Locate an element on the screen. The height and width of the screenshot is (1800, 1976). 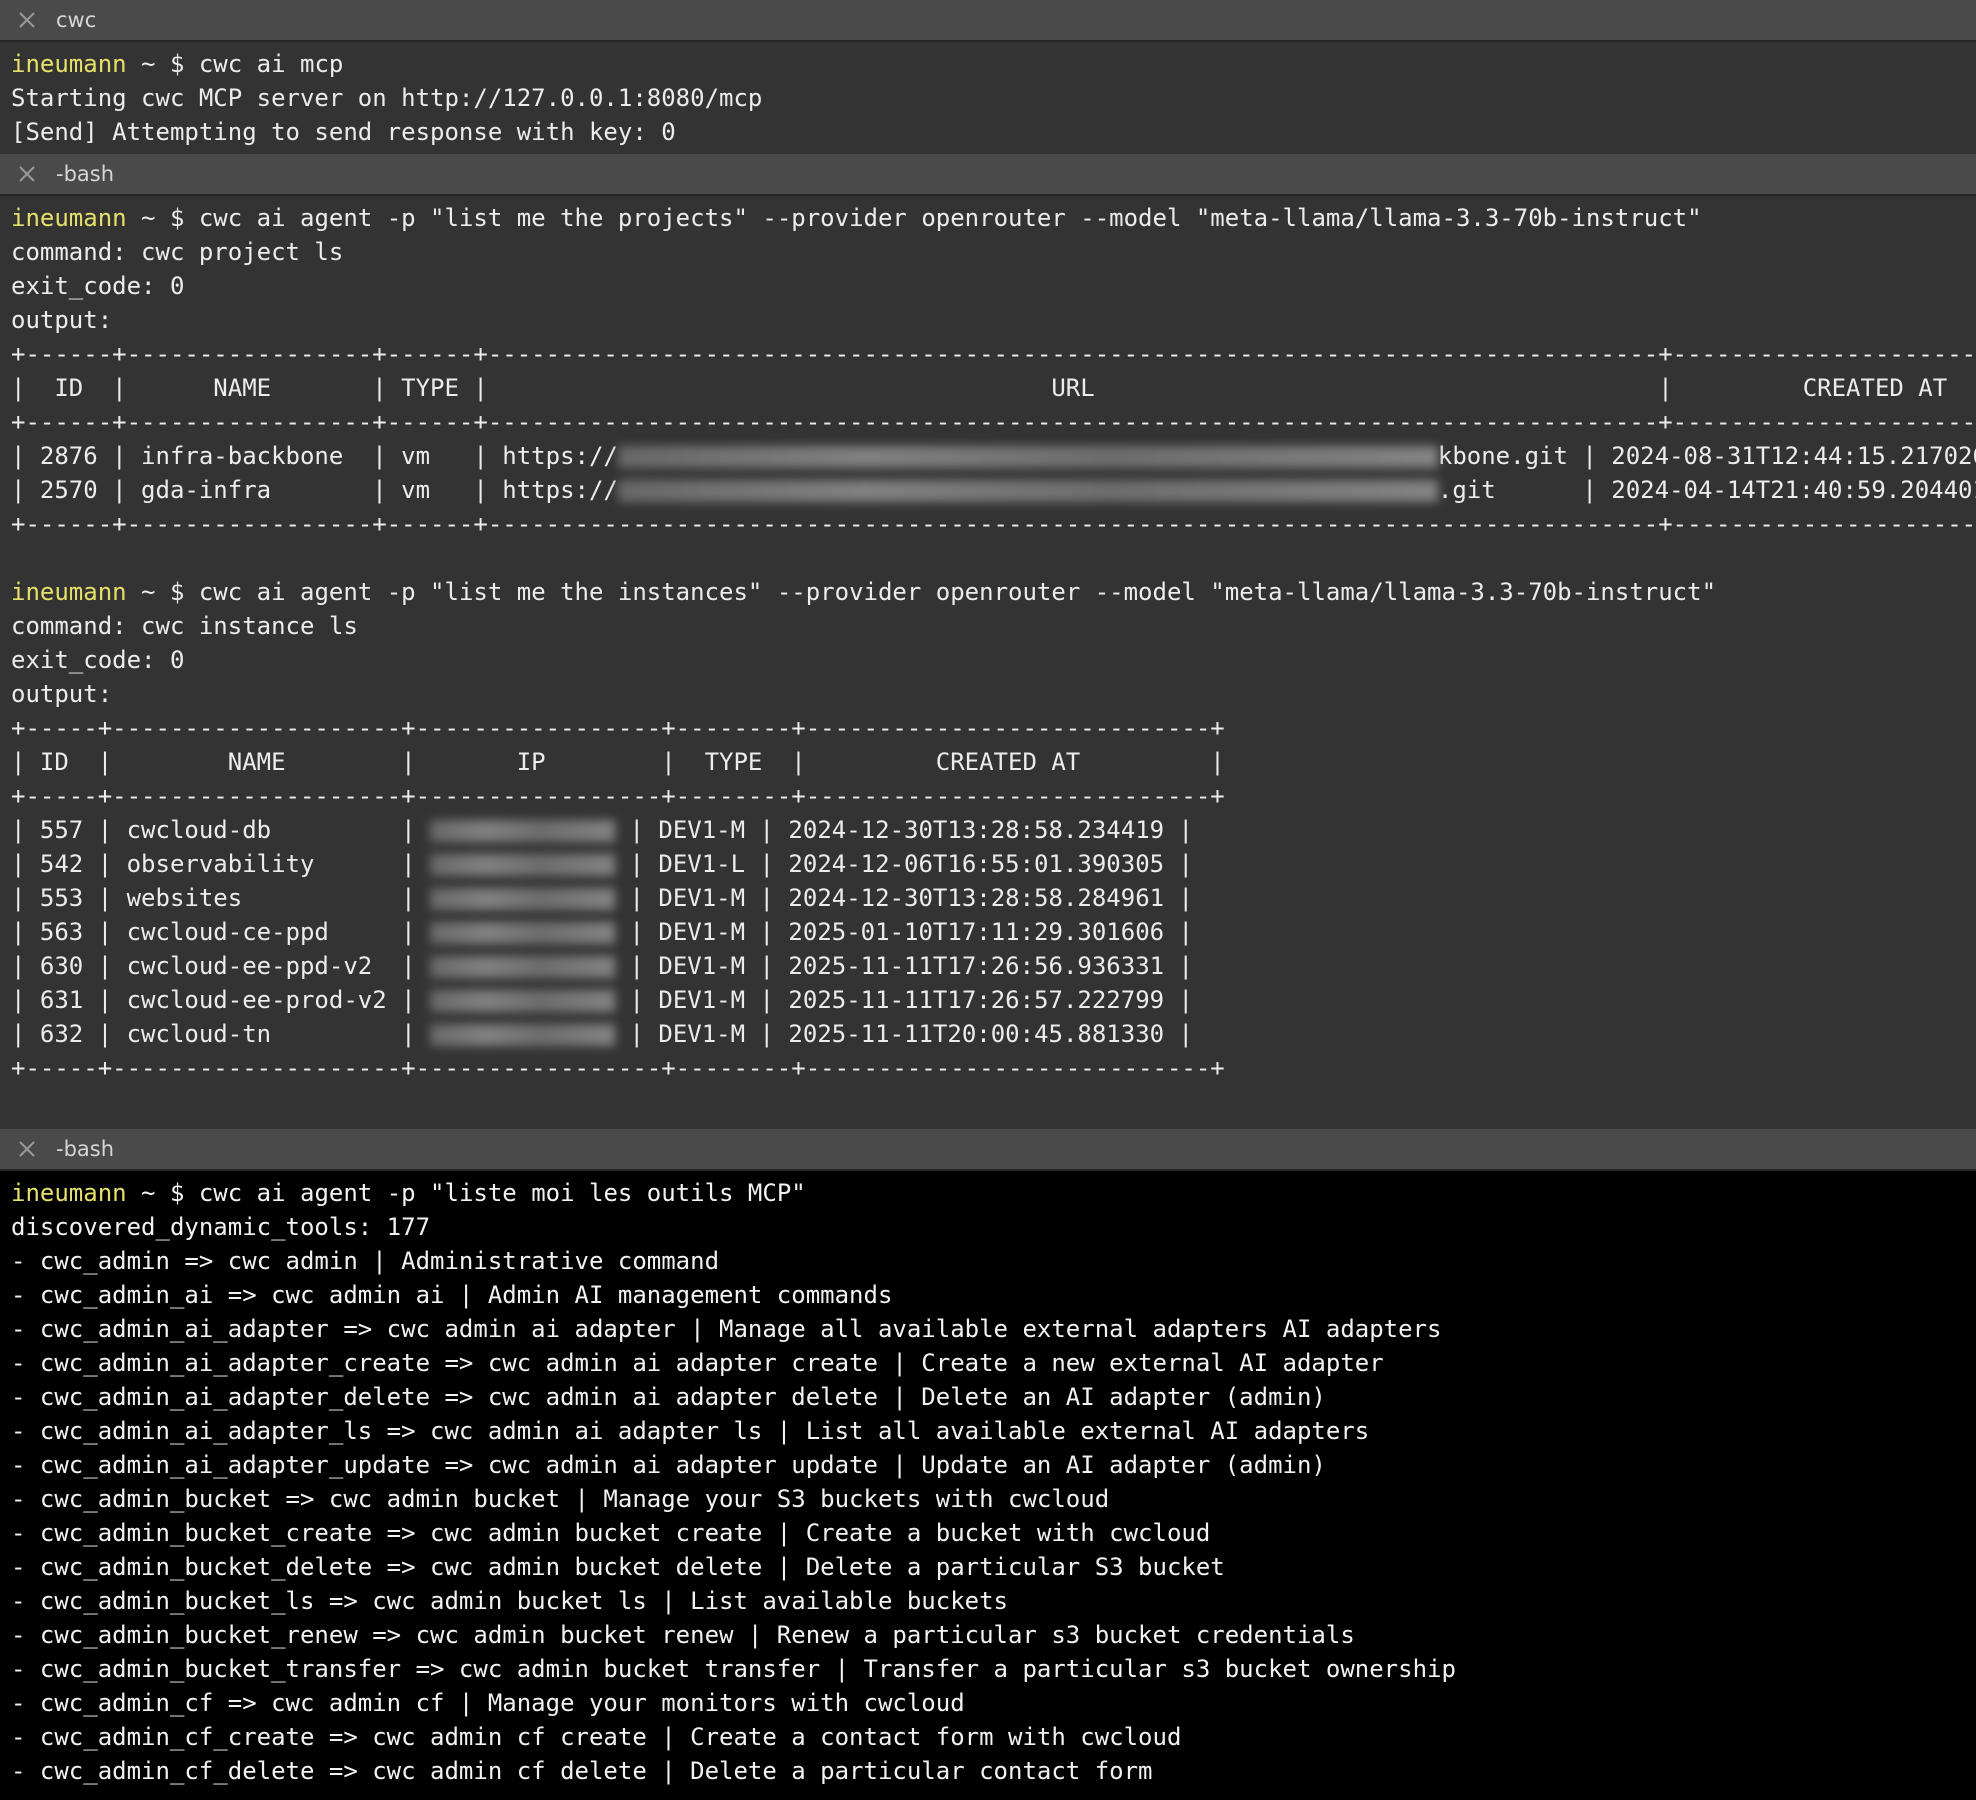
tab-bash-1: -bash is located at coordinates (988, 175).